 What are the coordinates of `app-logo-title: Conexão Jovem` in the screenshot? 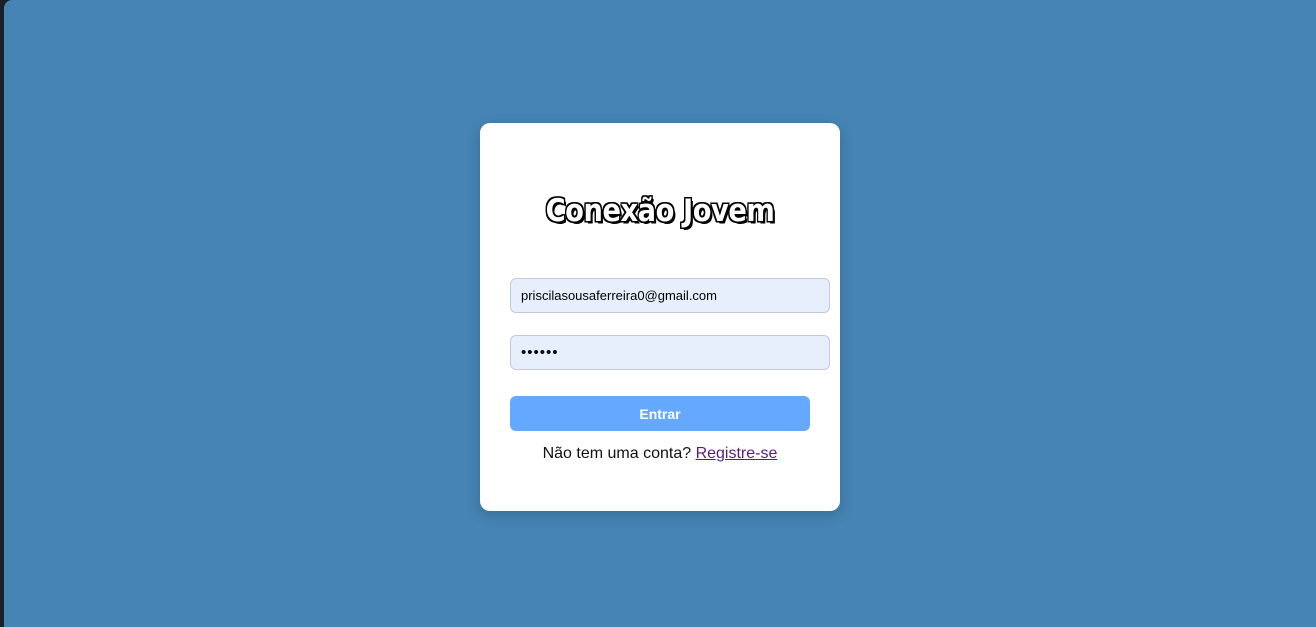 It's located at (660, 211).